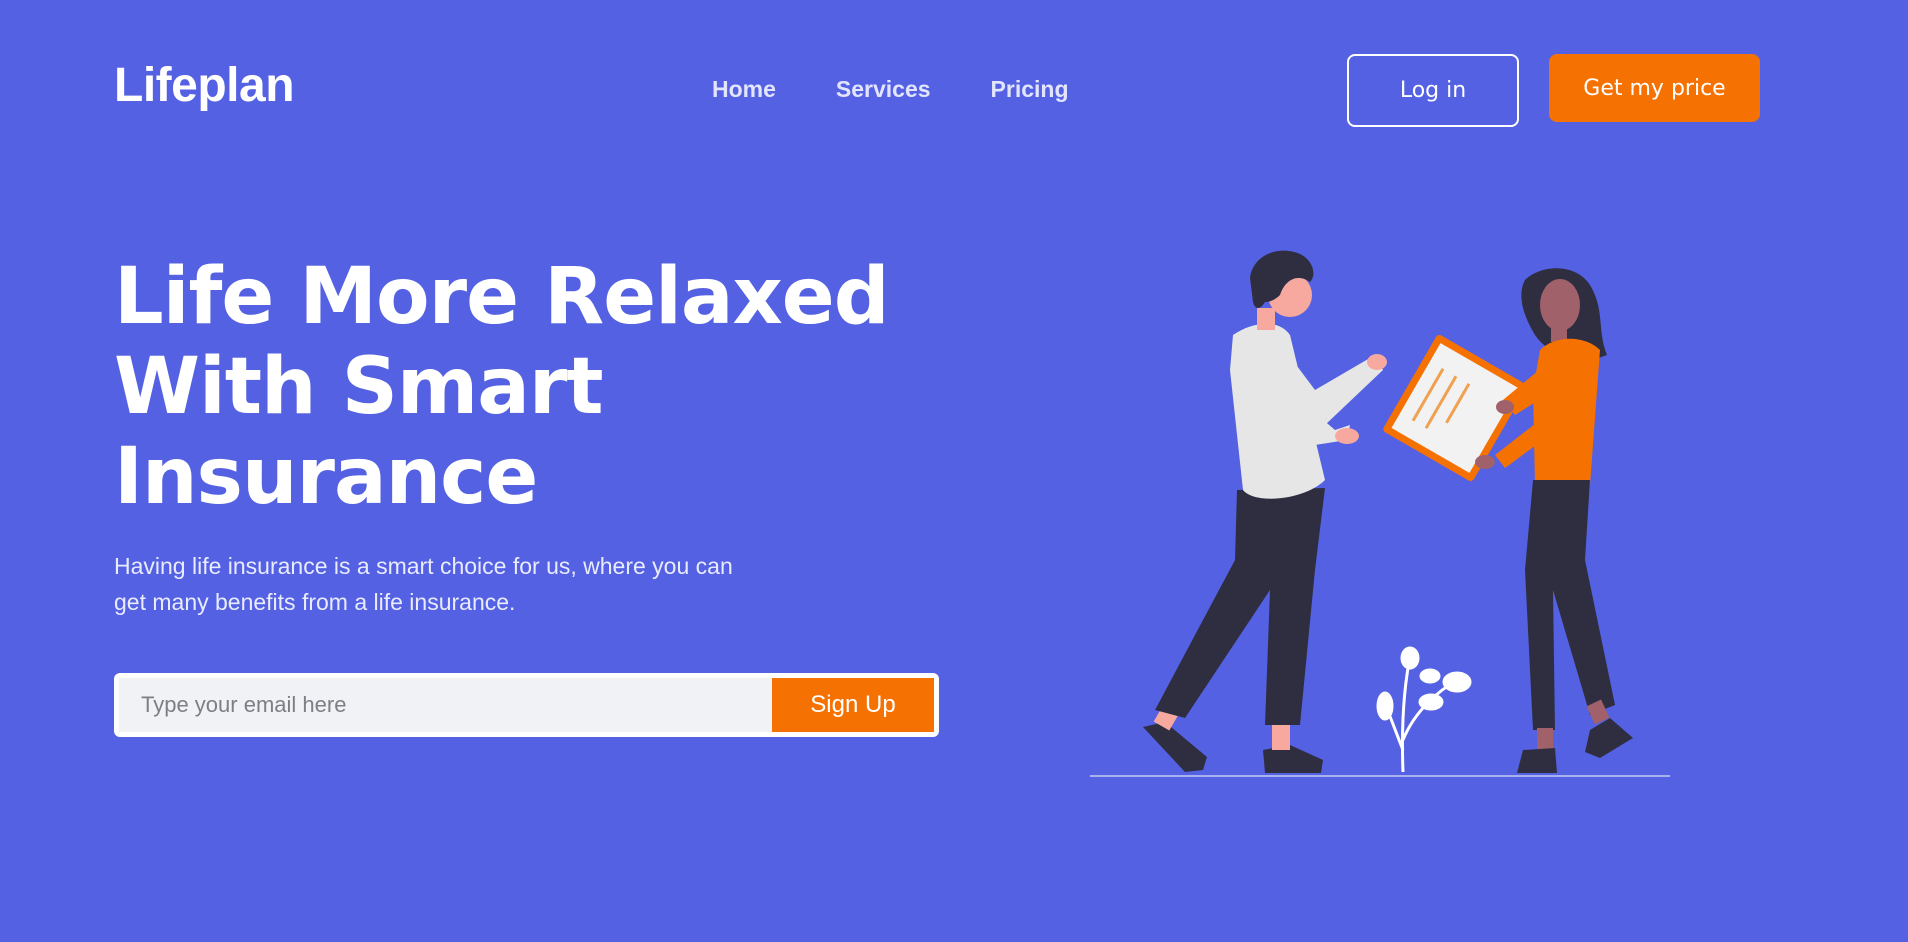 This screenshot has width=1908, height=942. What do you see at coordinates (1030, 89) in the screenshot?
I see `nav-link-pricing: Pricing` at bounding box center [1030, 89].